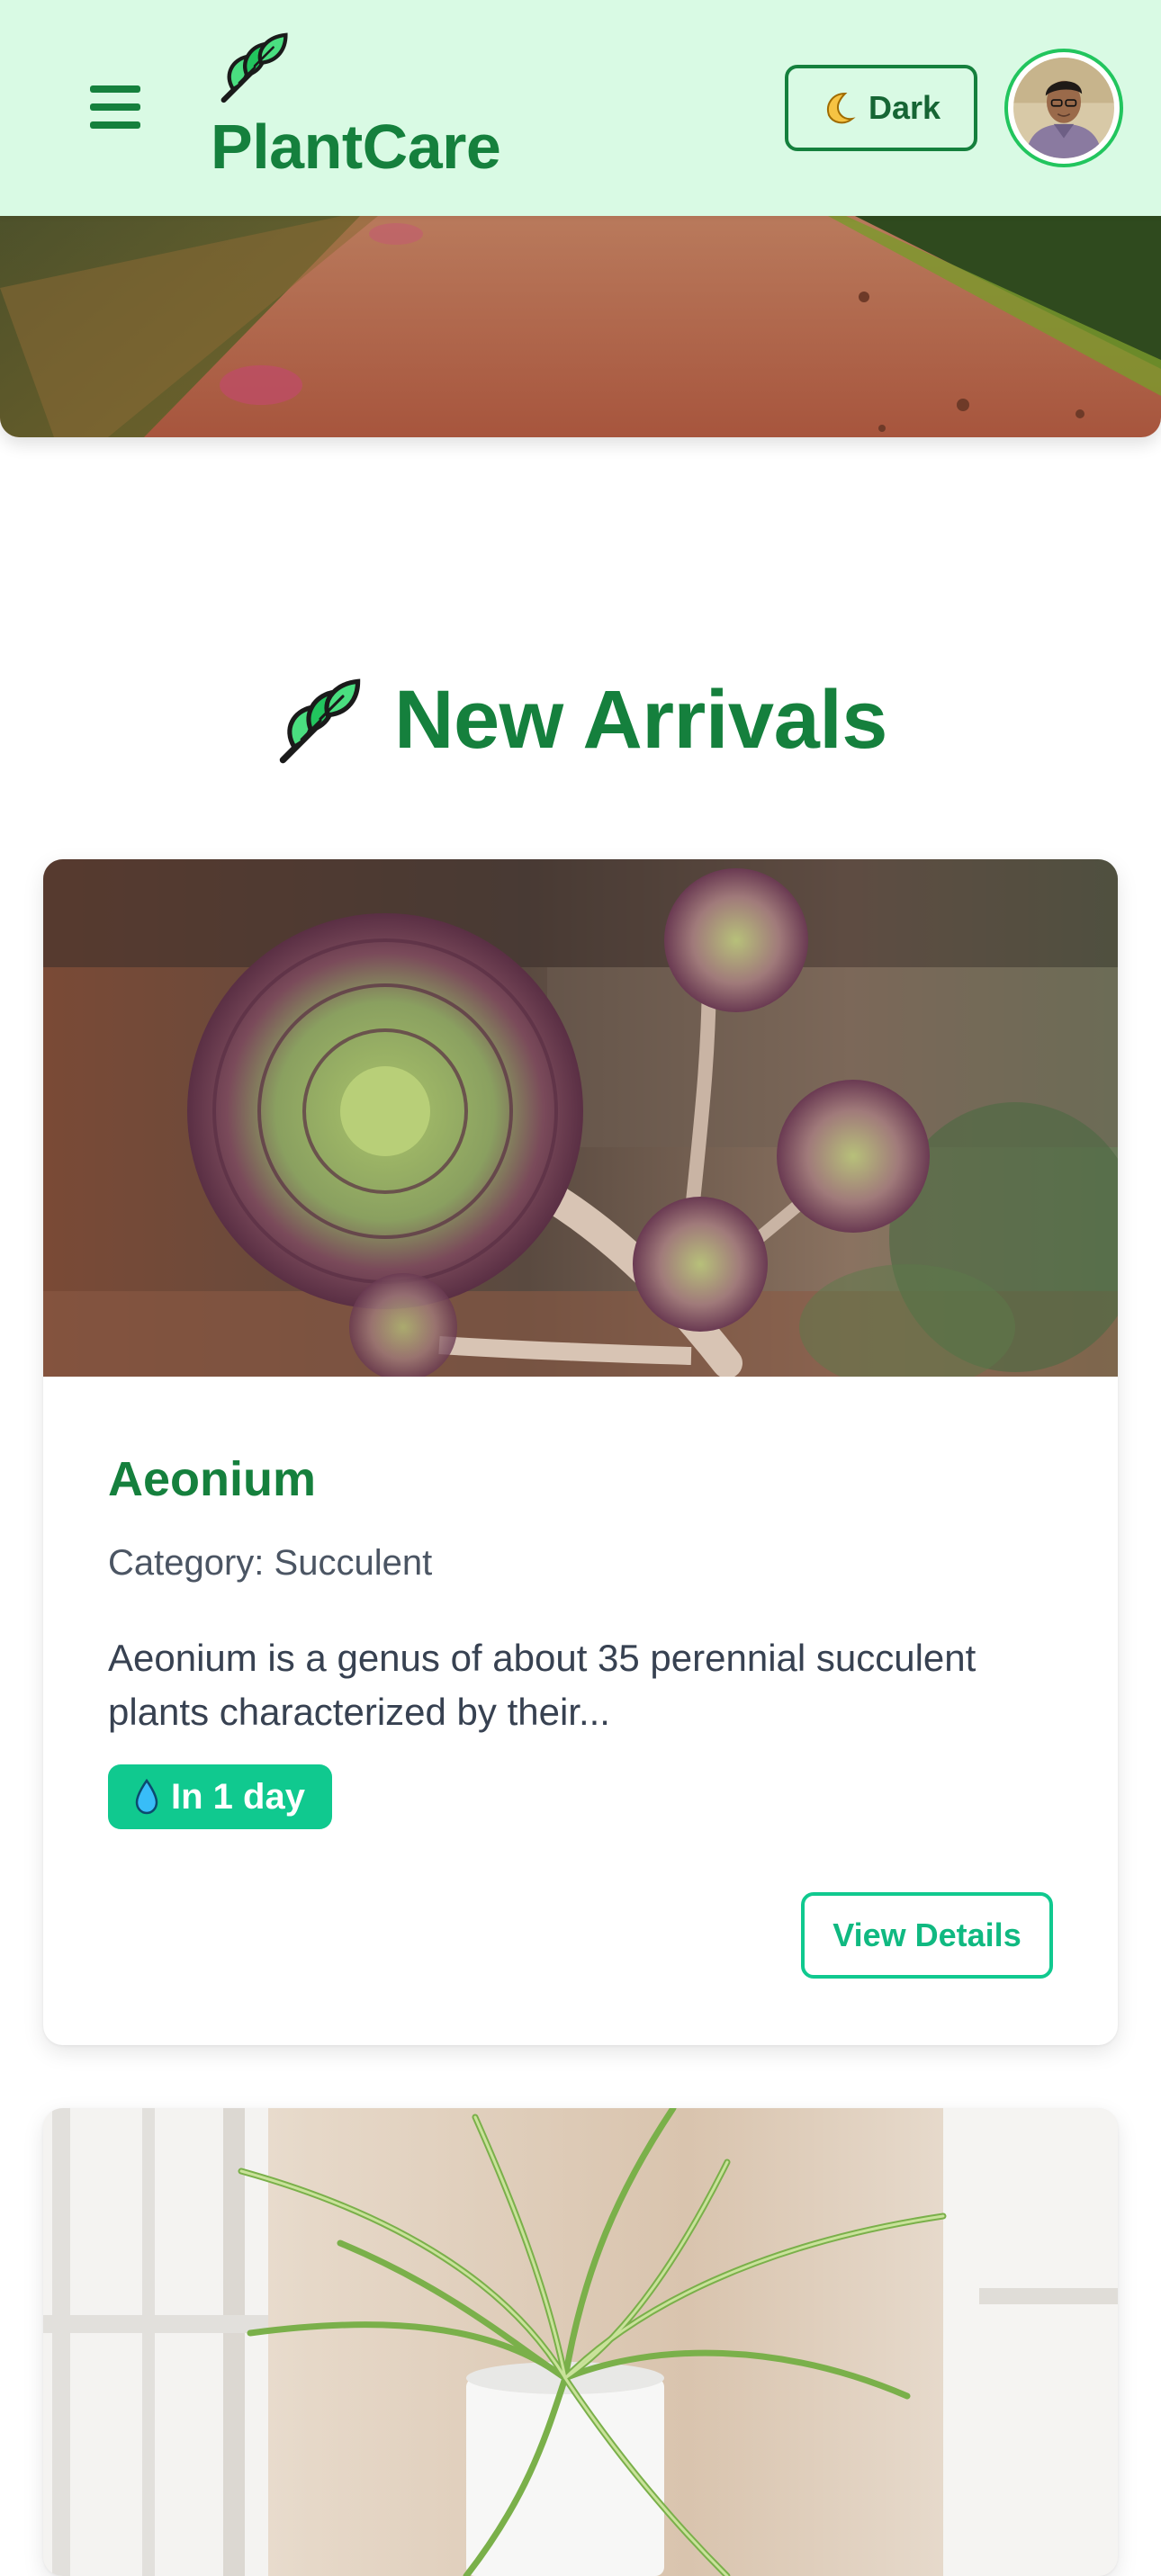 The image size is (1161, 2576). I want to click on new-arrivals-heading: New Arrivals, so click(580, 720).